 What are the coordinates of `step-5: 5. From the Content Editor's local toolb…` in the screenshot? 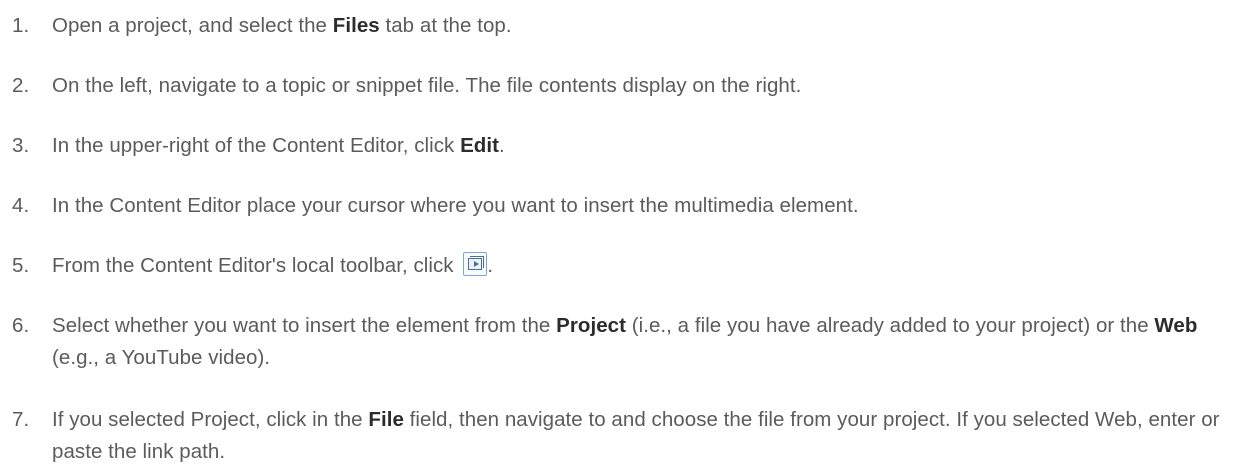 It's located at (628, 266).